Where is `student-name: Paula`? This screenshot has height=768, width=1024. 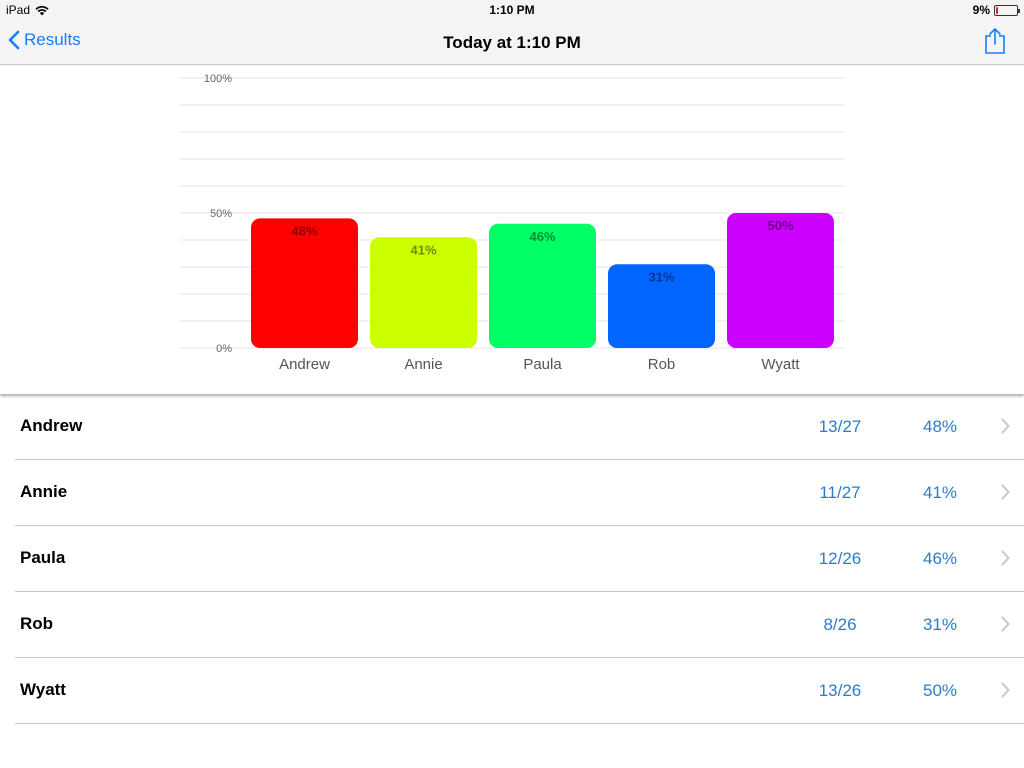
student-name: Paula is located at coordinates (43, 557).